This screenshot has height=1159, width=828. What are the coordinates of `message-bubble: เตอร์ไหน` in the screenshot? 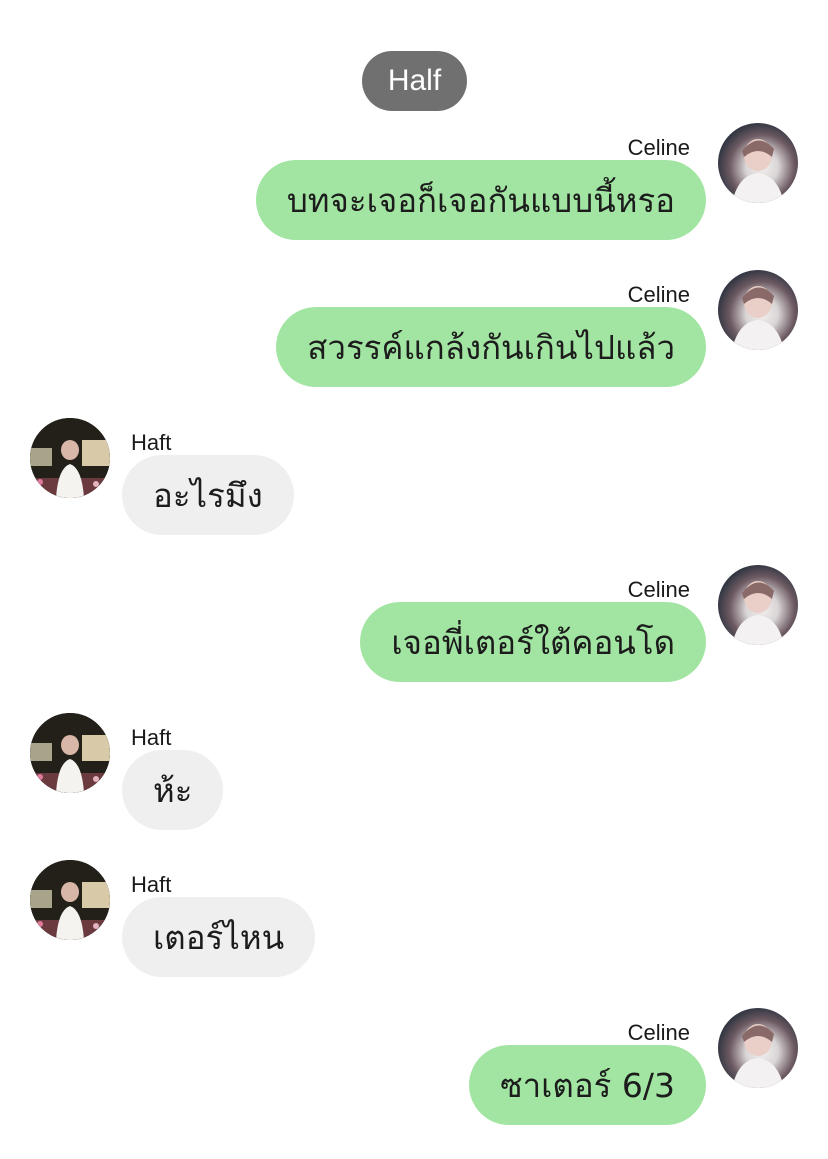 It's located at (219, 937).